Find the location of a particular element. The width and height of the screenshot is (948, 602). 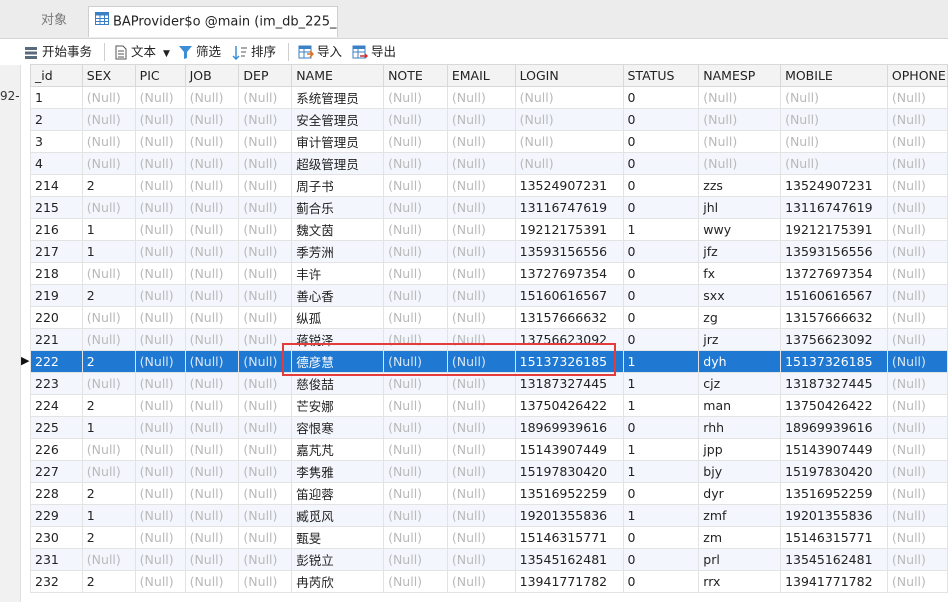

cell-id: 228 is located at coordinates (56, 493).